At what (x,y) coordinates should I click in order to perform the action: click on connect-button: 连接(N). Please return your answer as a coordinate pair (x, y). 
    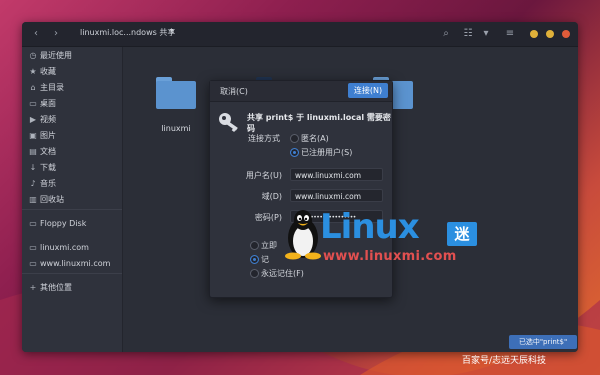
    Looking at the image, I should click on (368, 90).